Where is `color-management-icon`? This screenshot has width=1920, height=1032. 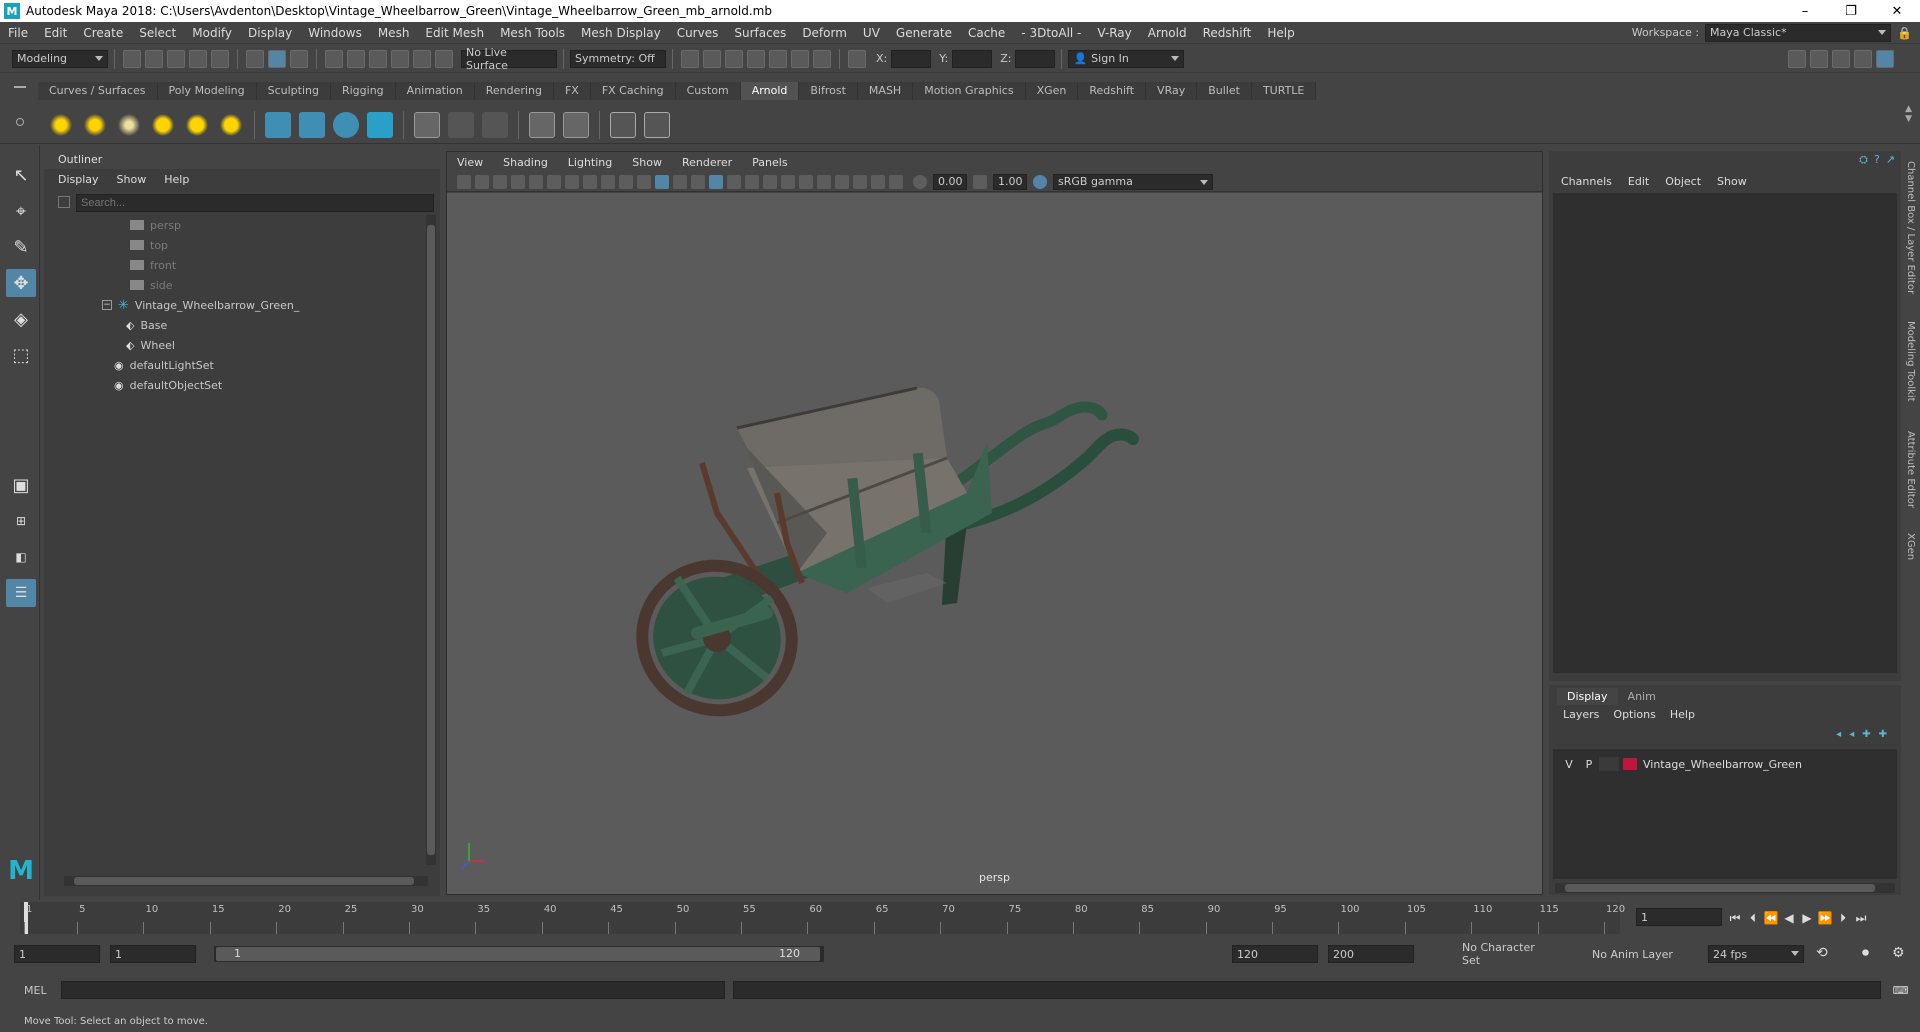
color-management-icon is located at coordinates (1040, 181).